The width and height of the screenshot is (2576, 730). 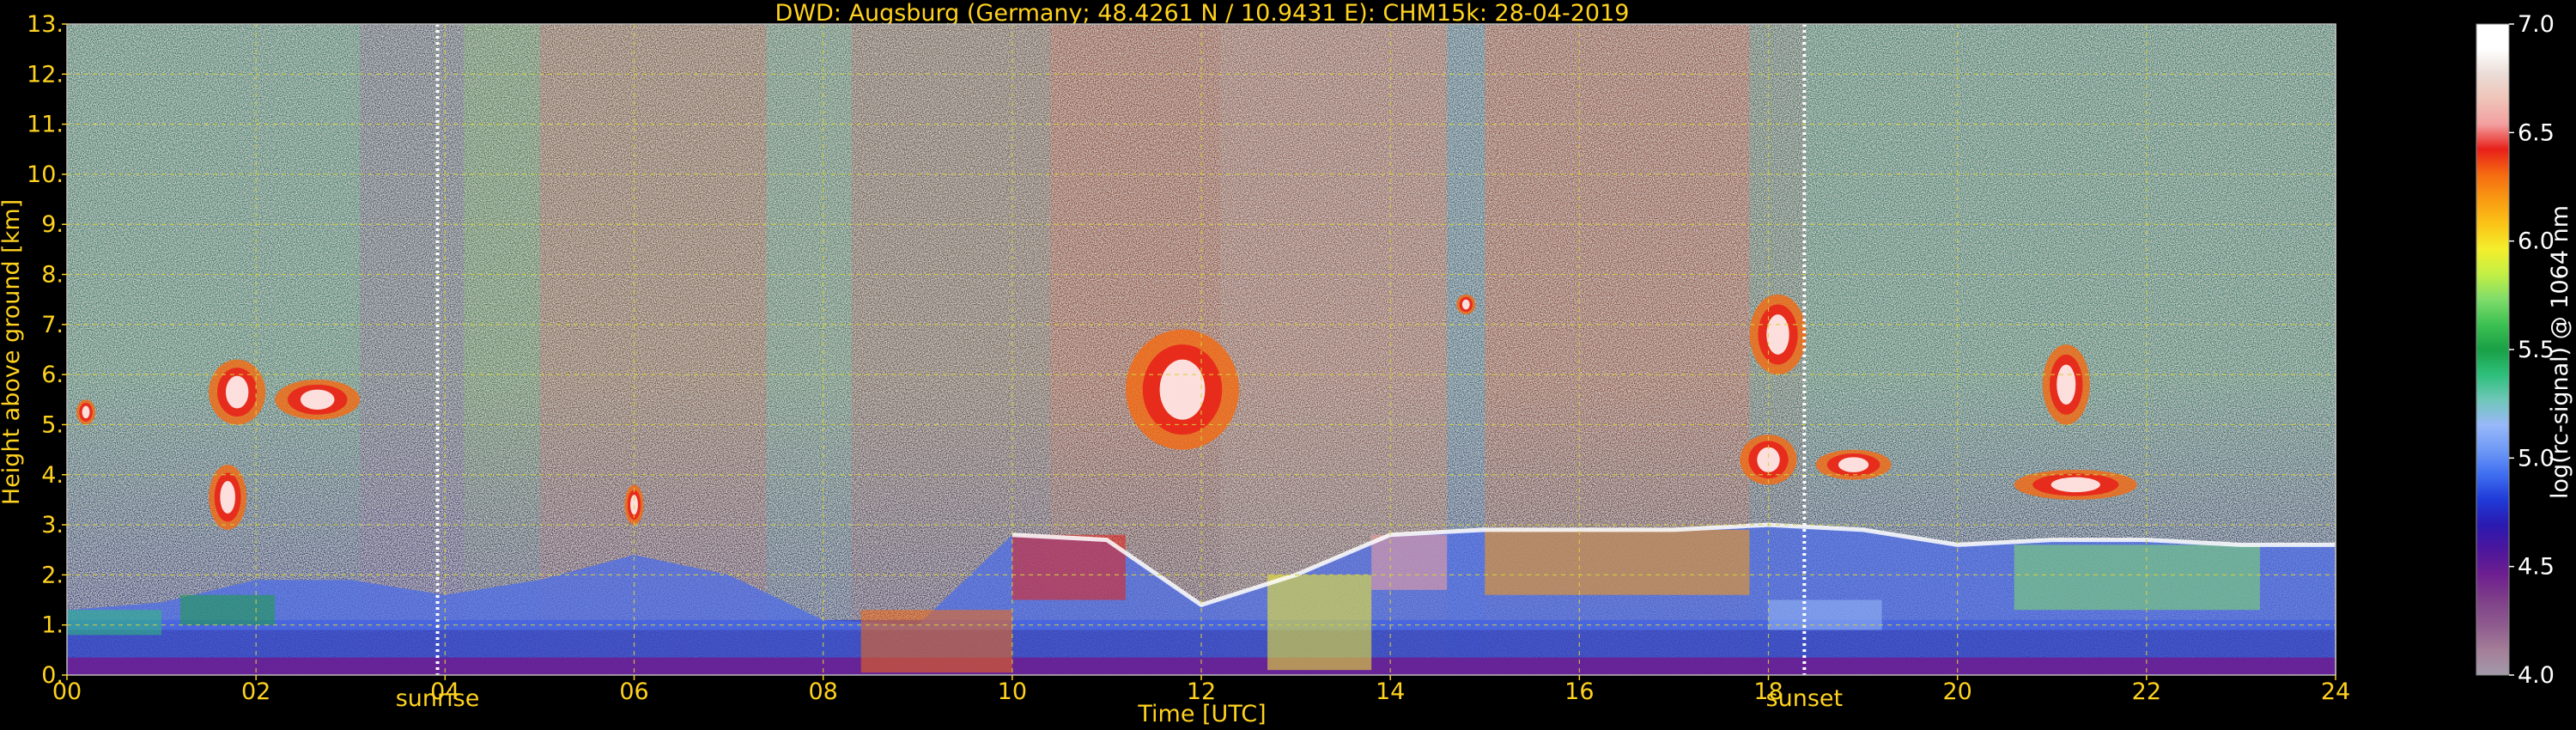 I want to click on y-tick-label: 3., so click(x=52, y=525).